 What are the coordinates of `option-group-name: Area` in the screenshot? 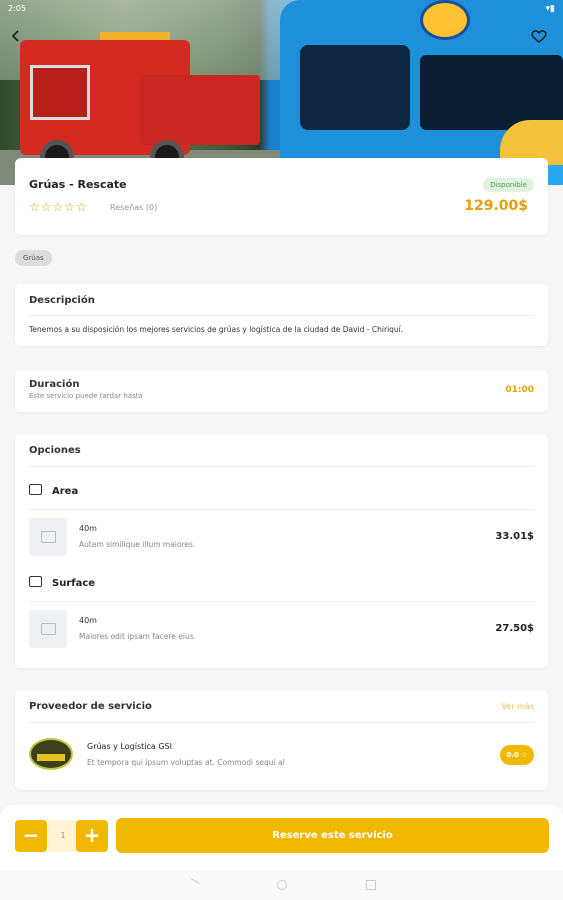 It's located at (65, 491).